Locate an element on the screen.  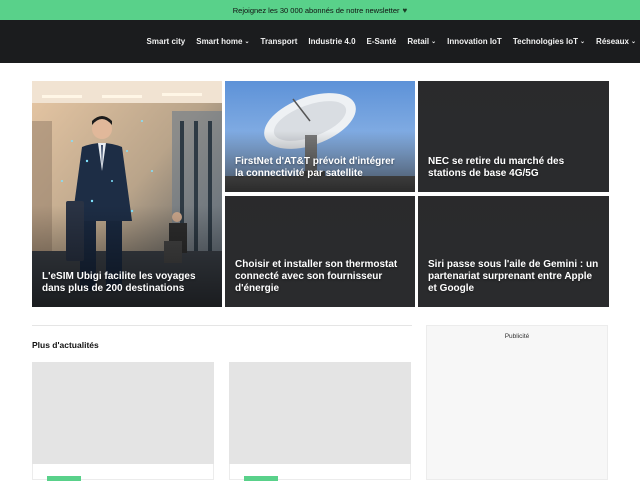
nav-item-label: Transport is located at coordinates (279, 41).